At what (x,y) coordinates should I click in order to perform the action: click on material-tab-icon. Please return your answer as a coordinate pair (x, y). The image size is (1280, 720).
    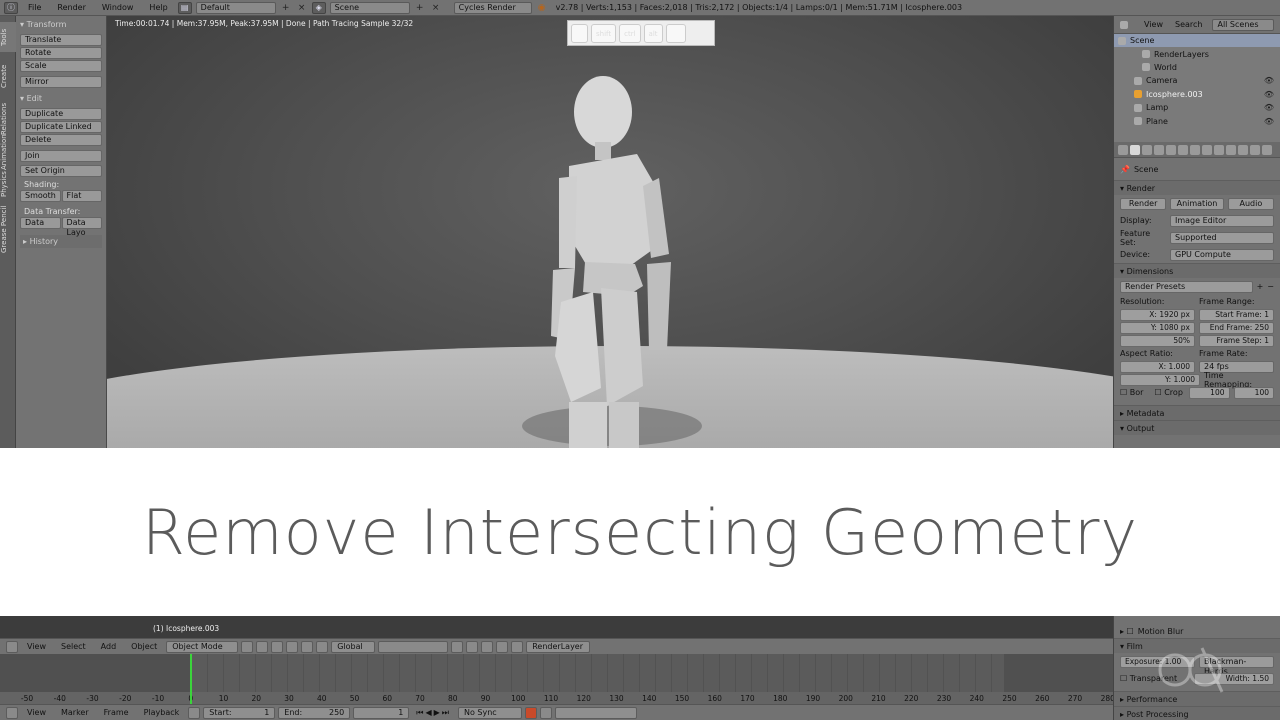
    Looking at the image, I should click on (1231, 150).